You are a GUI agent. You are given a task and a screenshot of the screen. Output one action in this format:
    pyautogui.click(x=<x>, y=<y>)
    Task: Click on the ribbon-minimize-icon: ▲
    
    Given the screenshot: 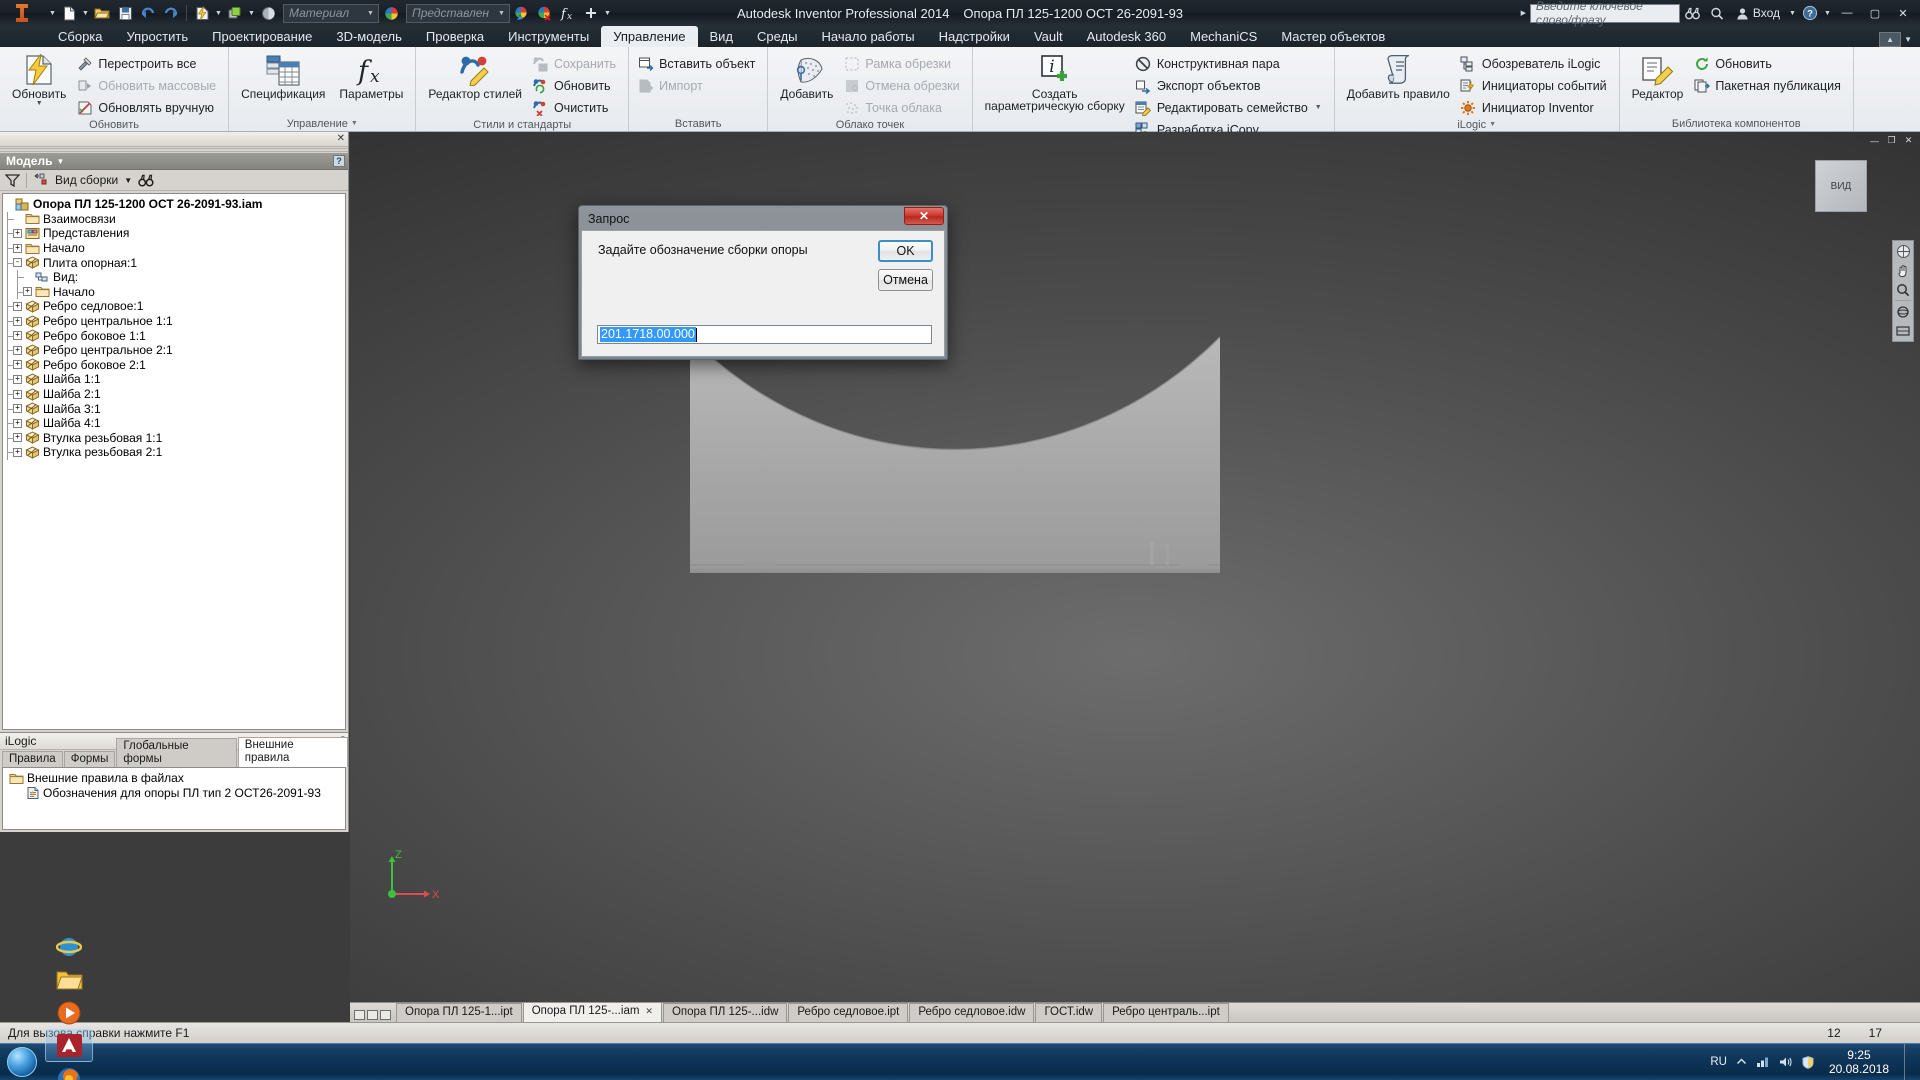 What is the action you would take?
    pyautogui.click(x=1890, y=39)
    